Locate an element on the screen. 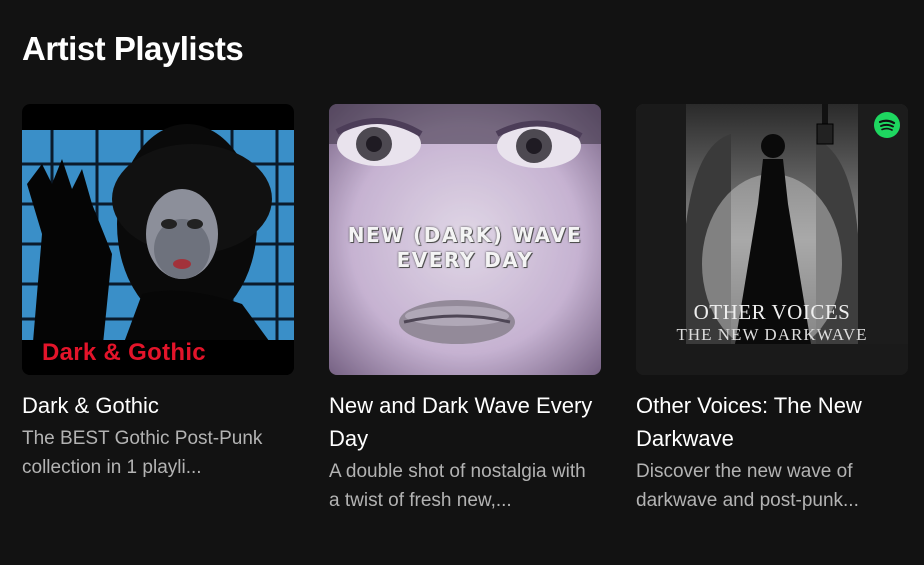 This screenshot has height=565, width=924. section-title: Artist Playlists is located at coordinates (133, 48).